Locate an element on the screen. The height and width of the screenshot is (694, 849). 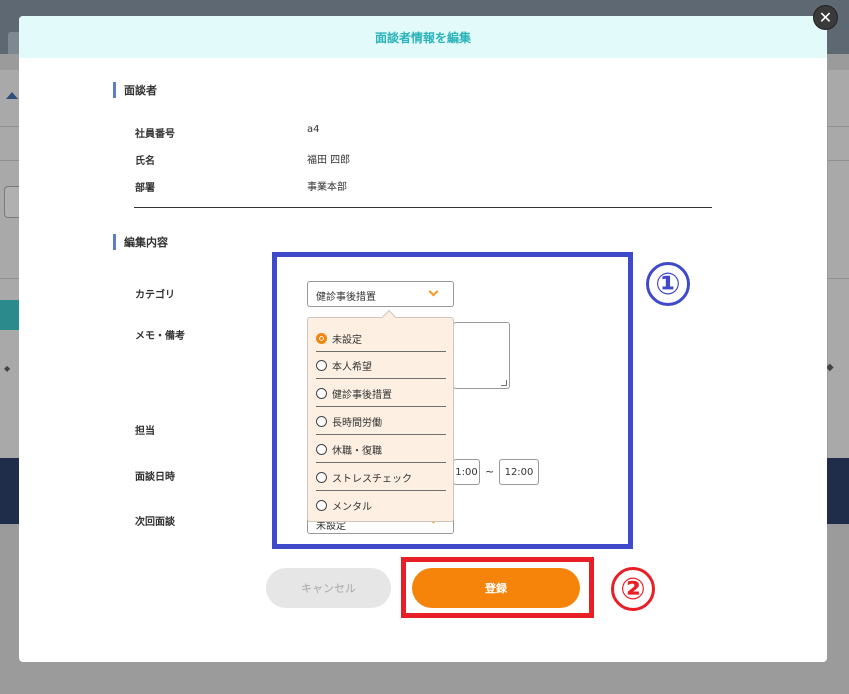
section-divider is located at coordinates (423, 207).